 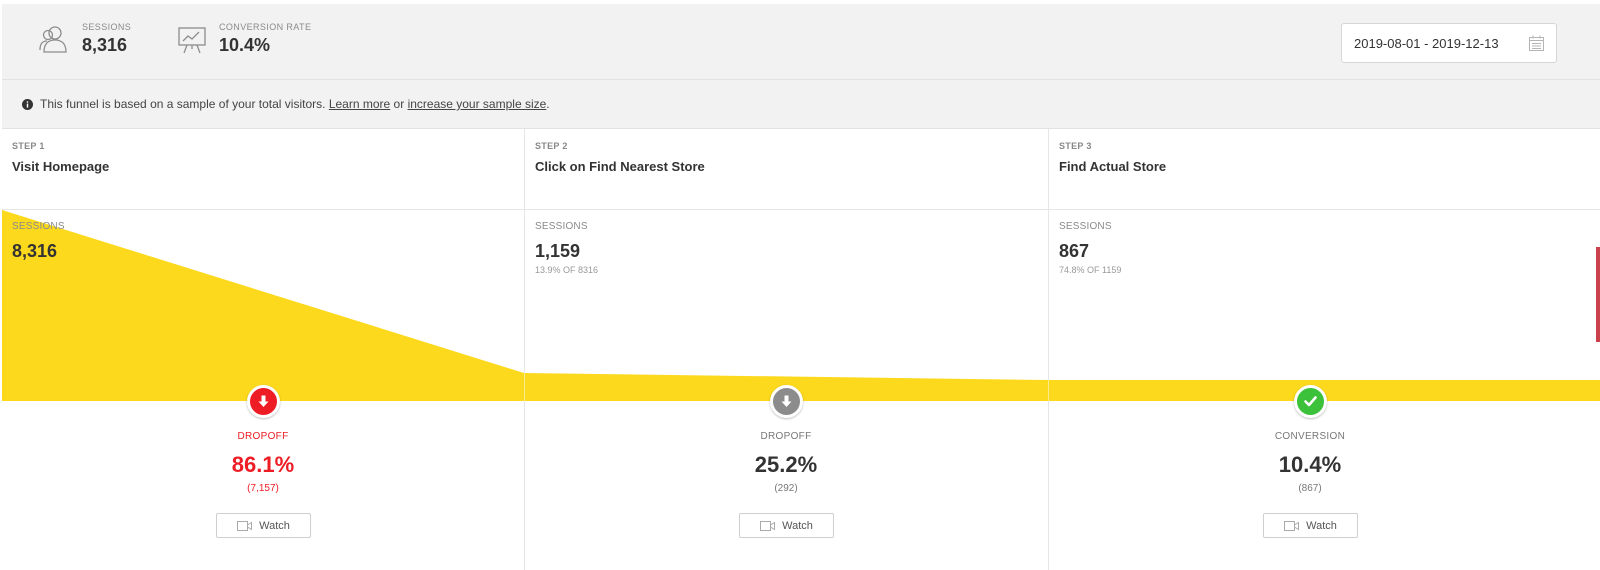 I want to click on sessions-percent-of-previous: 13.9% OF 8316, so click(x=567, y=270).